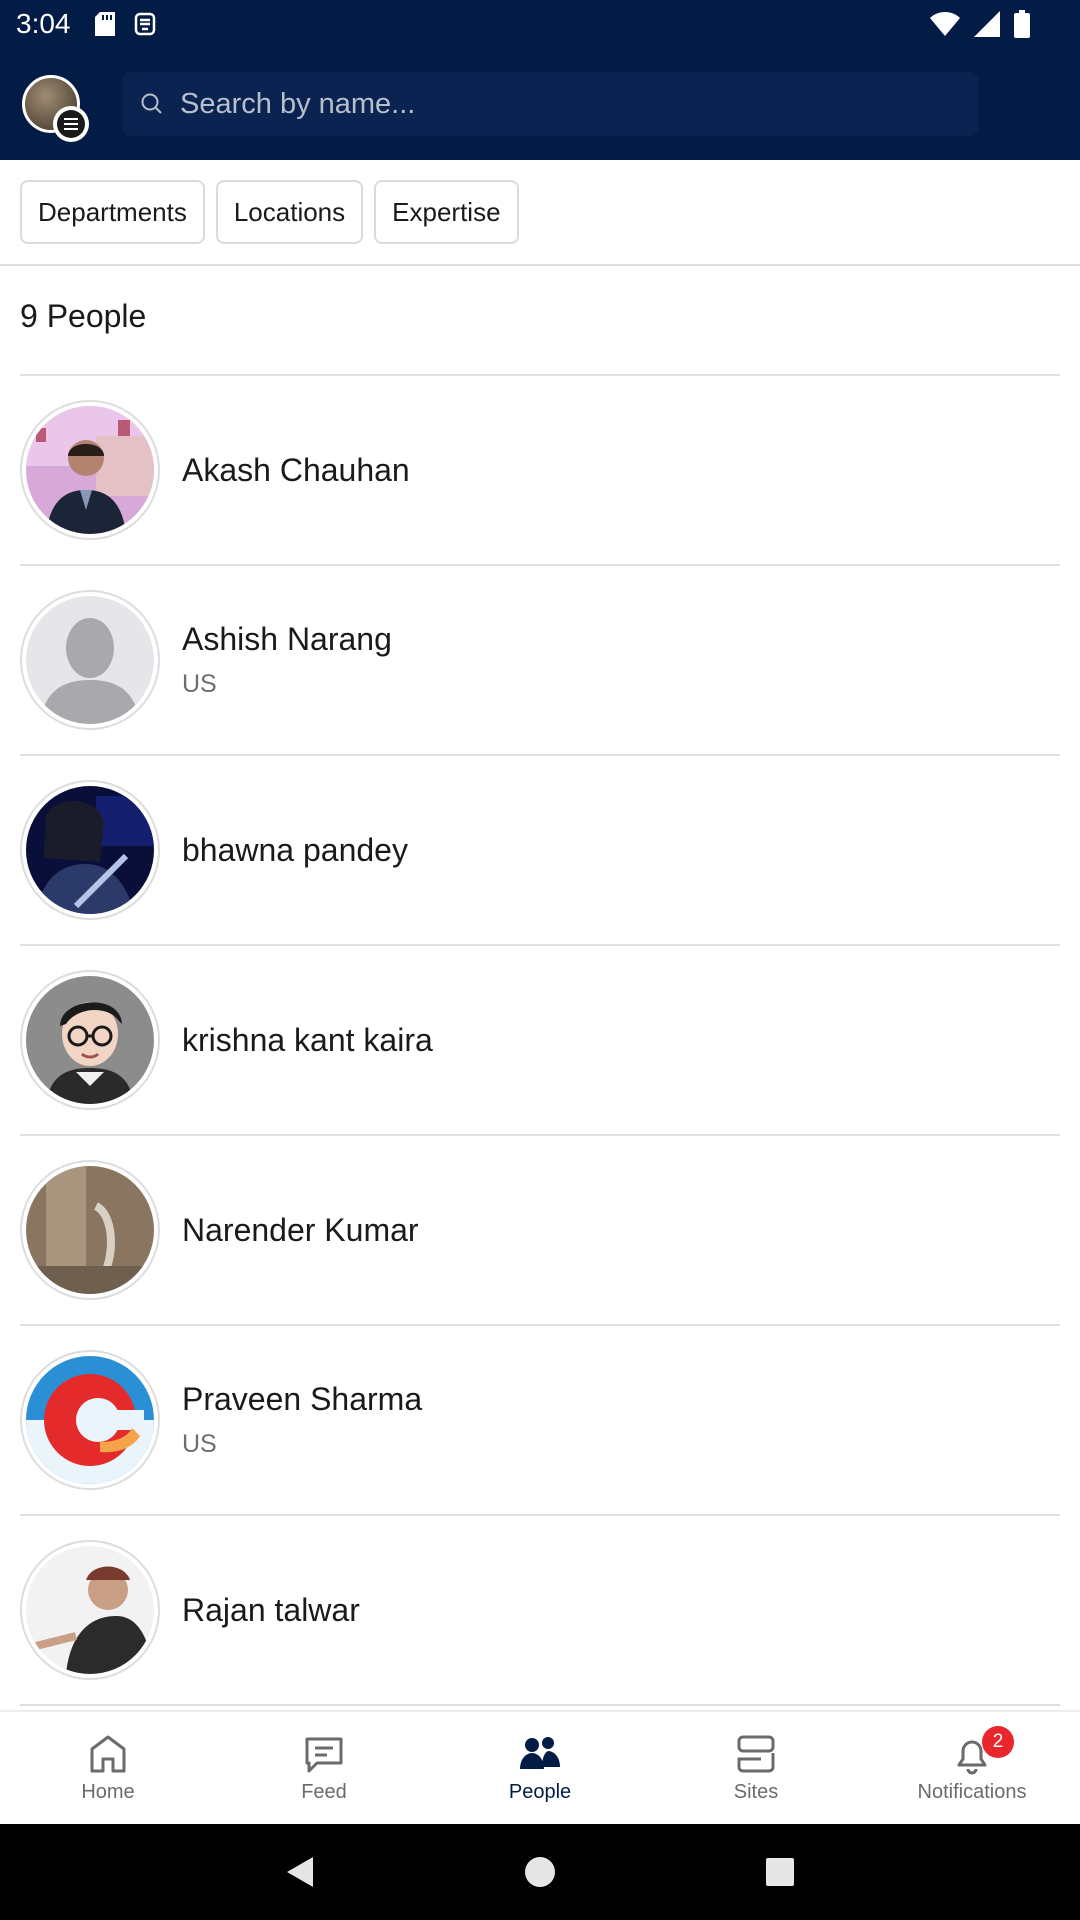  What do you see at coordinates (324, 1754) in the screenshot?
I see `feed-icon` at bounding box center [324, 1754].